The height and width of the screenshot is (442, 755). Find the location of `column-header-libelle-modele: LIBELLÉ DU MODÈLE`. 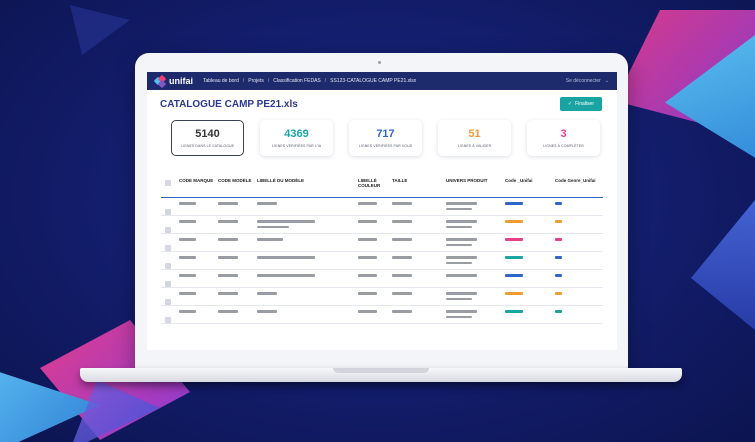

column-header-libelle-modele: LIBELLÉ DU MODÈLE is located at coordinates (307, 180).